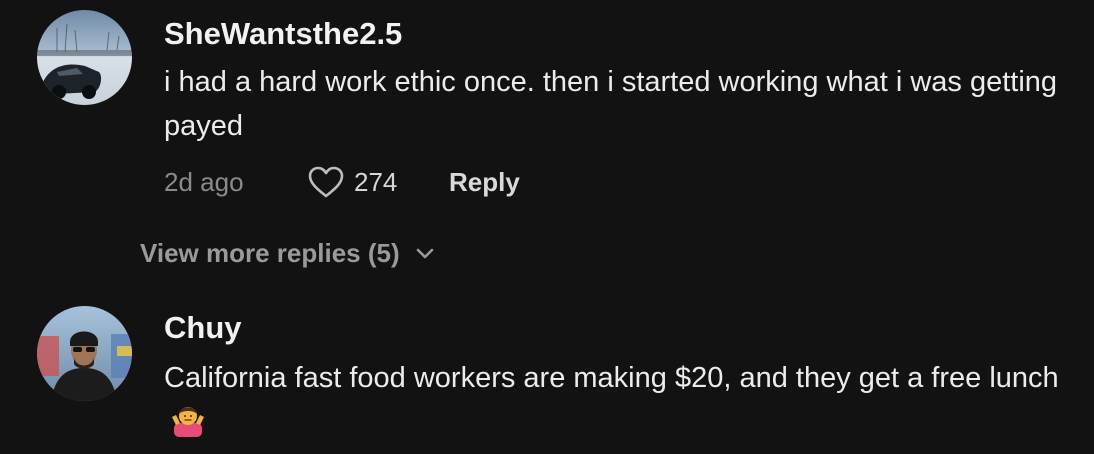 Image resolution: width=1094 pixels, height=454 pixels. What do you see at coordinates (283, 34) in the screenshot?
I see `comment-username: SheWantsthe2.5` at bounding box center [283, 34].